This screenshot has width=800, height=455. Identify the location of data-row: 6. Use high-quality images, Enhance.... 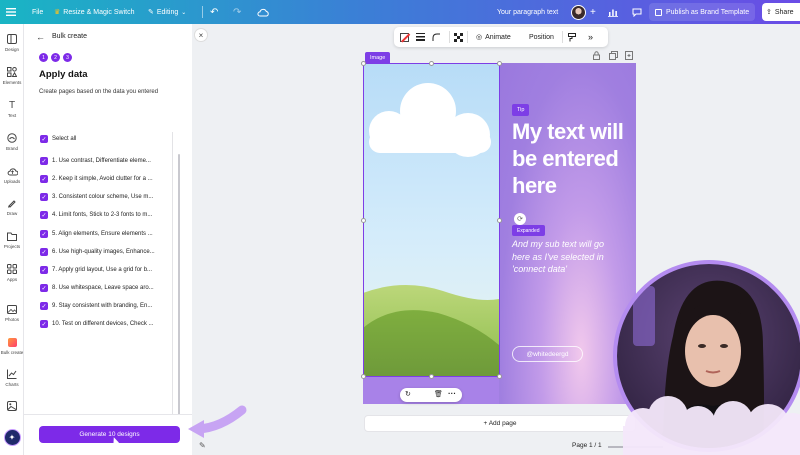
(103, 252).